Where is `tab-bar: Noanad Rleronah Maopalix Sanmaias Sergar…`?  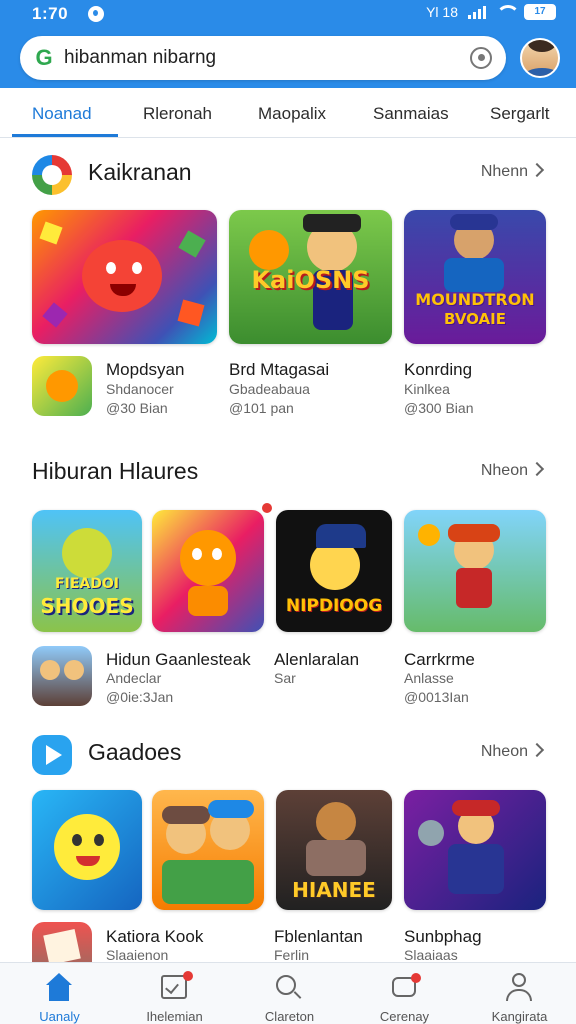
tab-bar: Noanad Rleronah Maopalix Sanmaias Sergar… is located at coordinates (288, 113).